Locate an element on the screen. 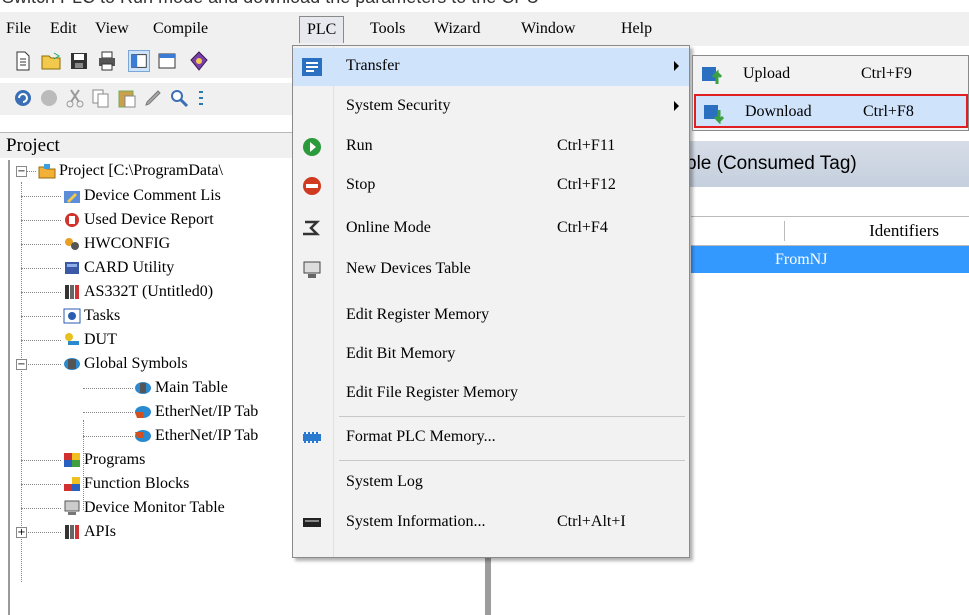 The height and width of the screenshot is (615, 969). system-information-icon is located at coordinates (312, 522).